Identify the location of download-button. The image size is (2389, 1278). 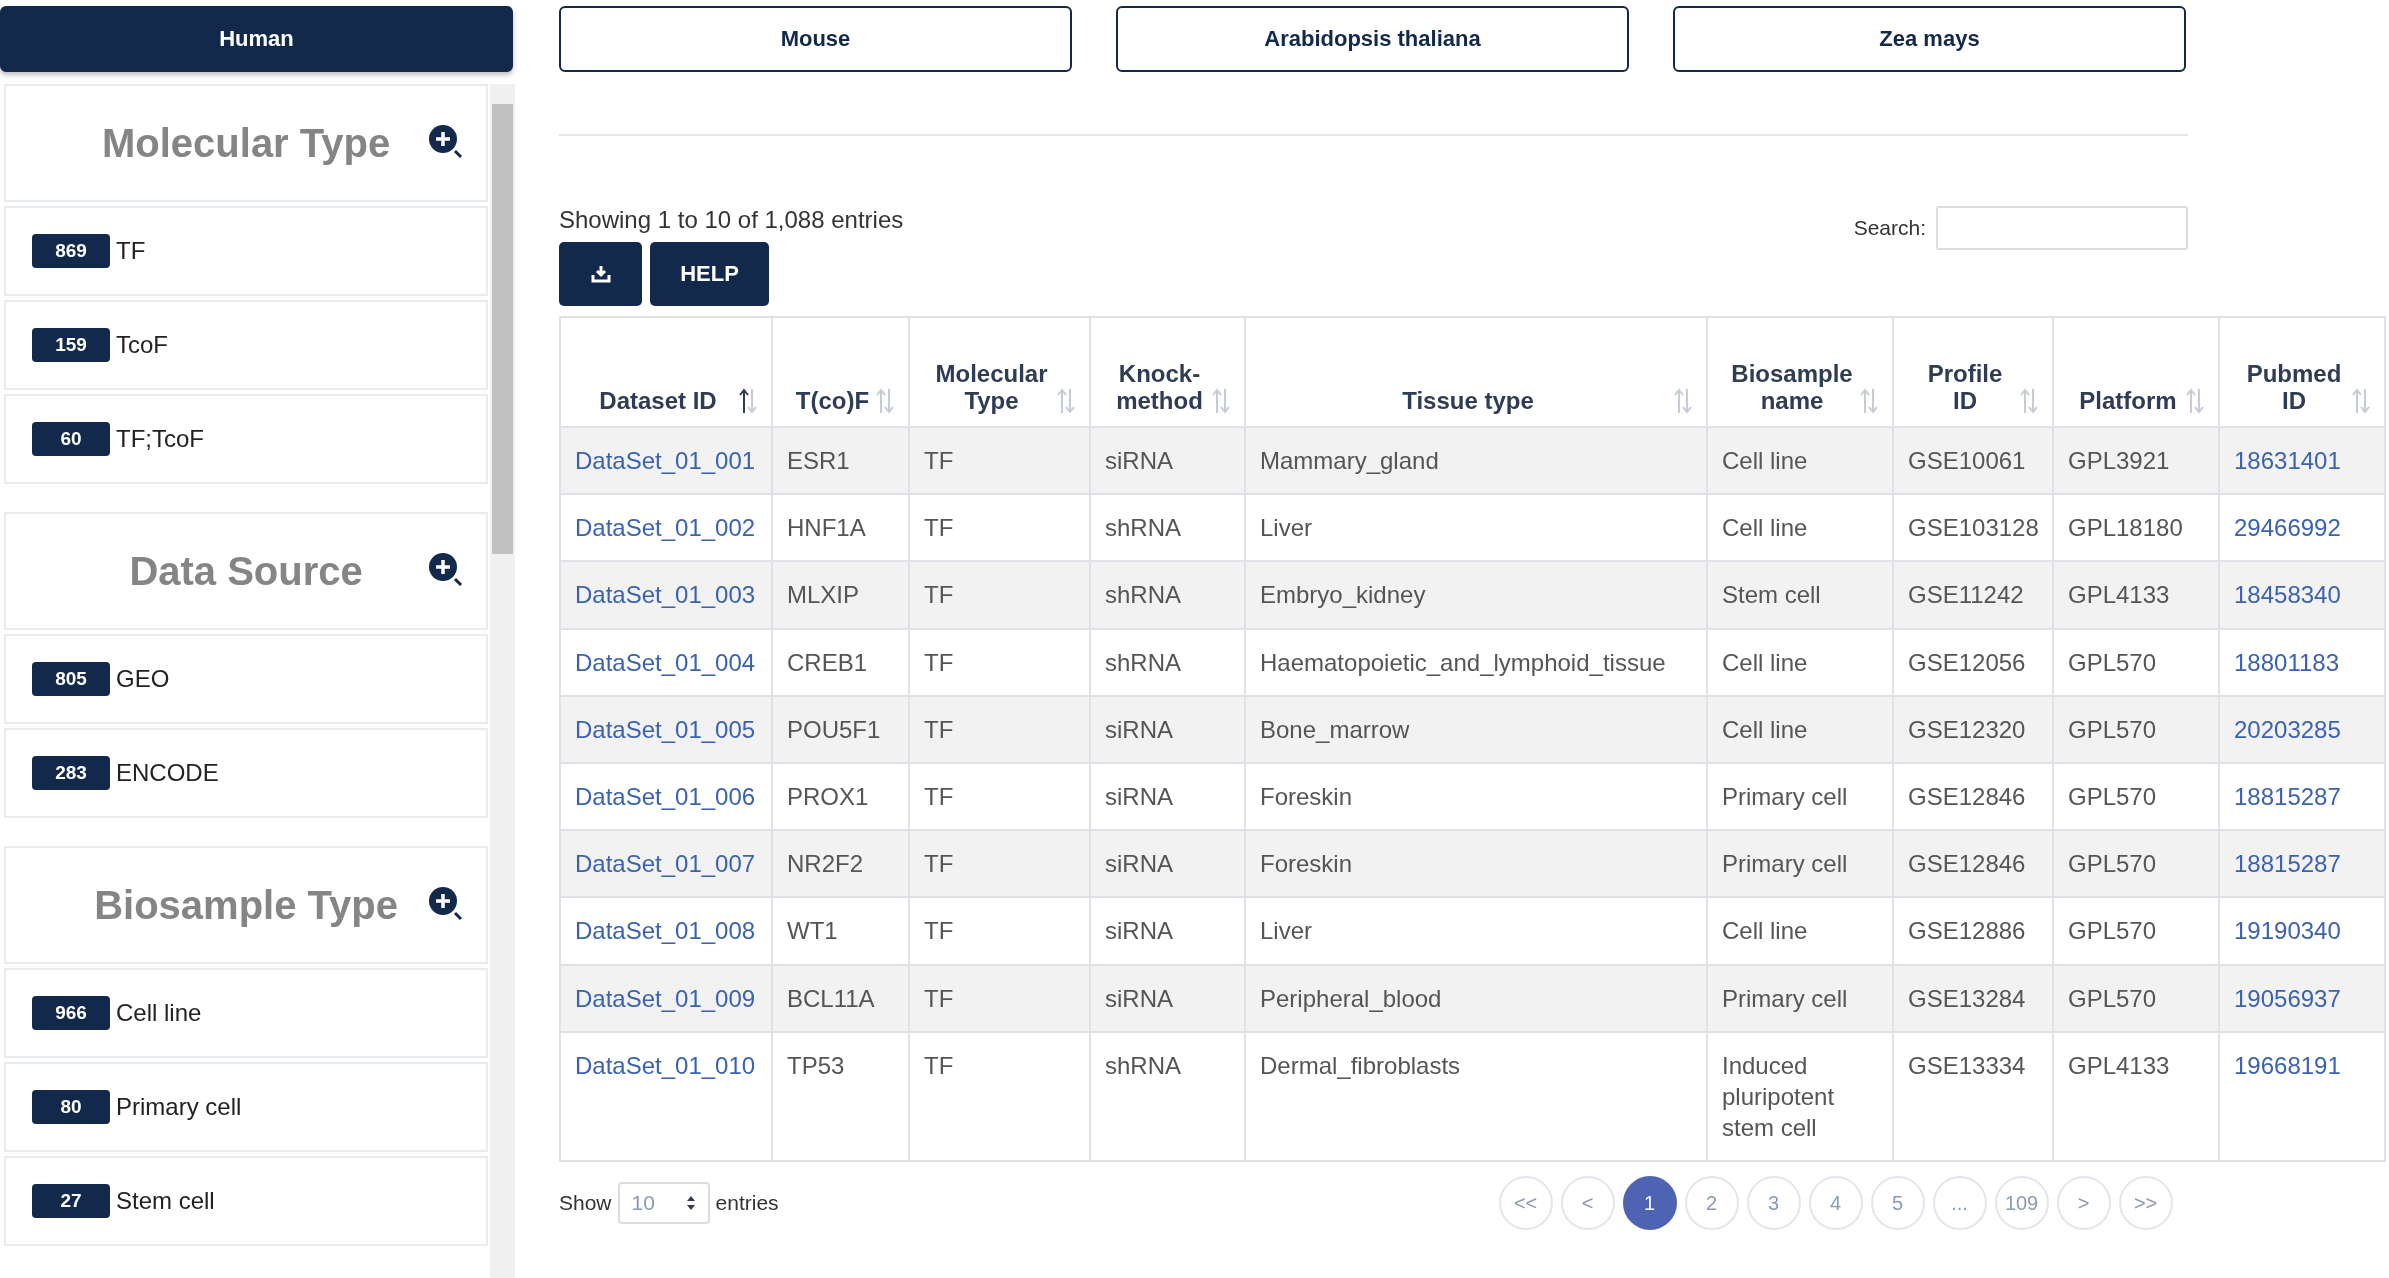
(600, 274).